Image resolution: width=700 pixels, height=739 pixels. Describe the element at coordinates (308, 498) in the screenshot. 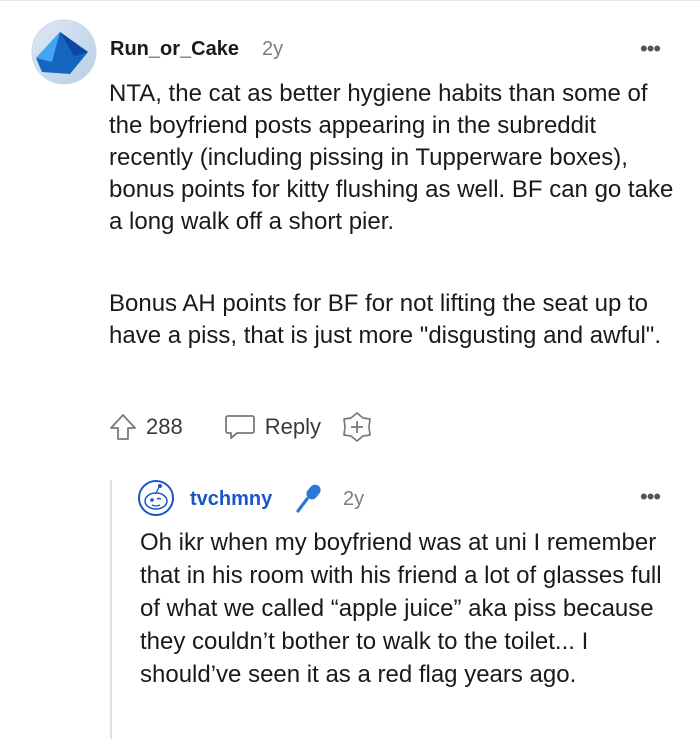

I see `microphone-icon` at that location.